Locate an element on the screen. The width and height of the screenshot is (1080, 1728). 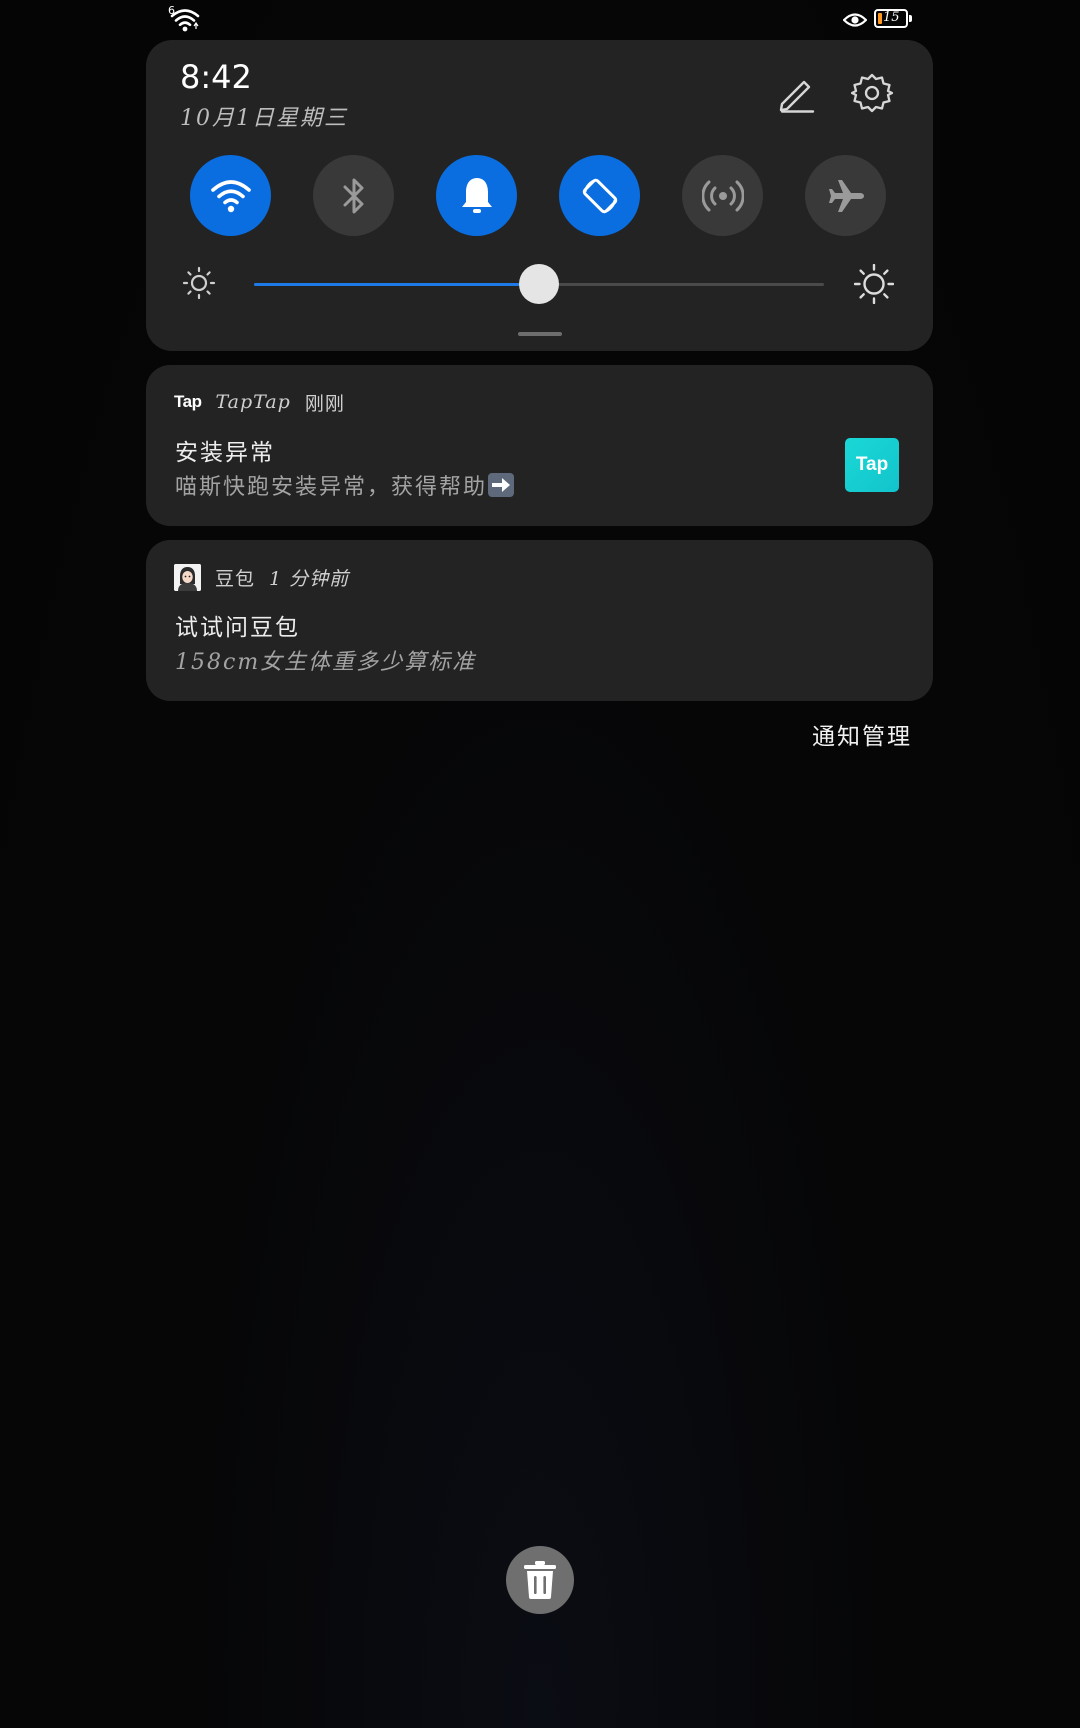
eye-comfort-icon is located at coordinates (855, 20).